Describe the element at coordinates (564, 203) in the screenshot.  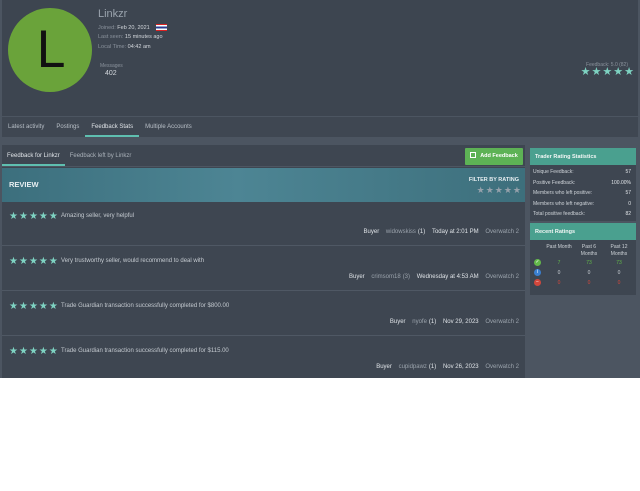
I see `stat-label: Members who left negative:` at that location.